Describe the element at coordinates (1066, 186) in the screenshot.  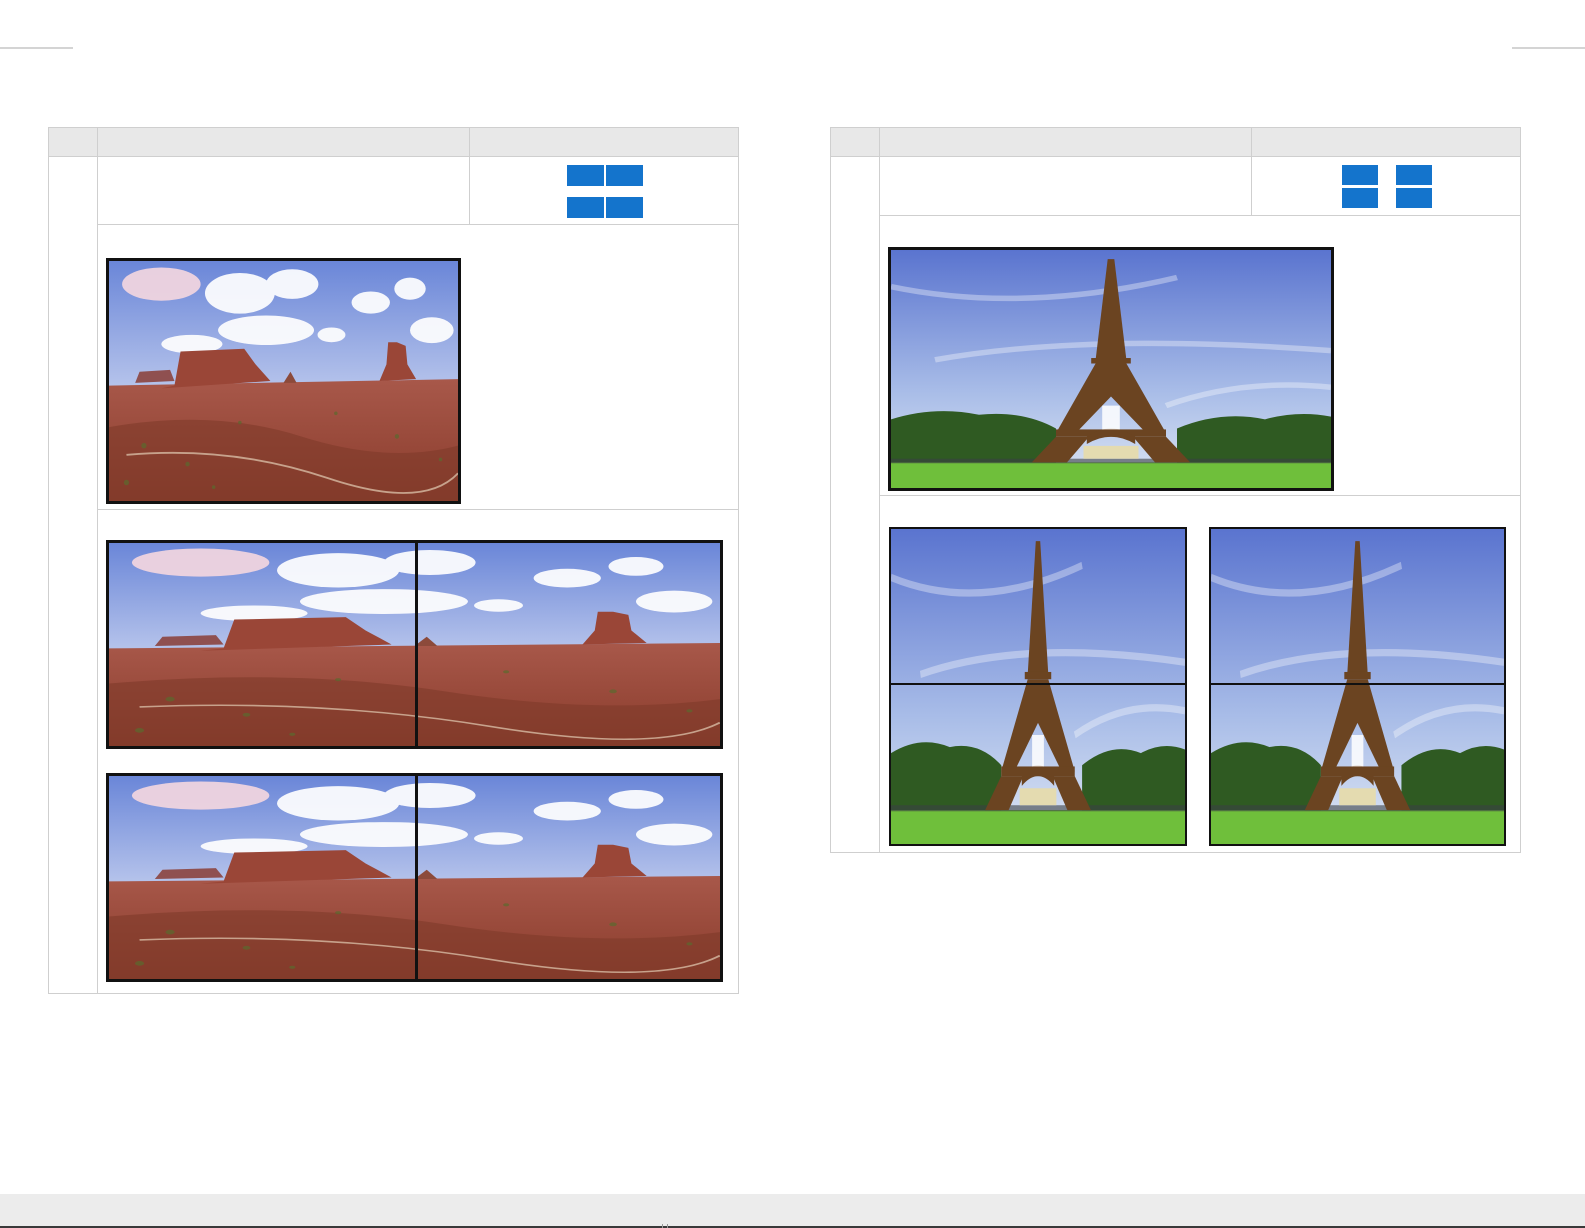
I see `right-description-cell` at that location.